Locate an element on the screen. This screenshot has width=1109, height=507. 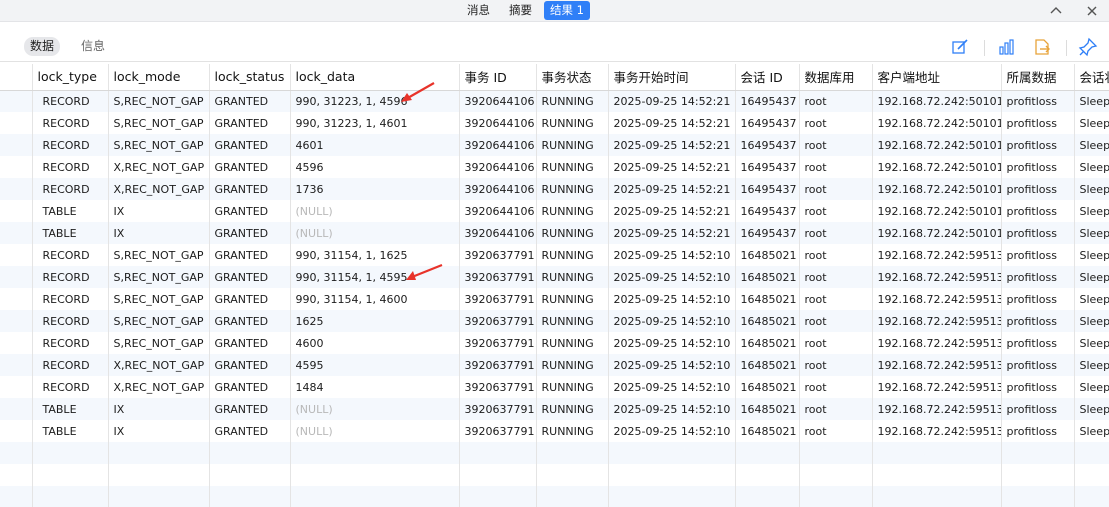
export-icon is located at coordinates (1042, 47).